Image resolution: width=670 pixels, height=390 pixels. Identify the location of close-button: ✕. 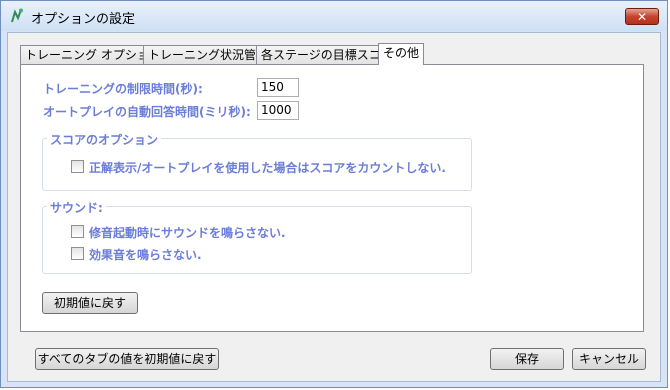
(642, 16).